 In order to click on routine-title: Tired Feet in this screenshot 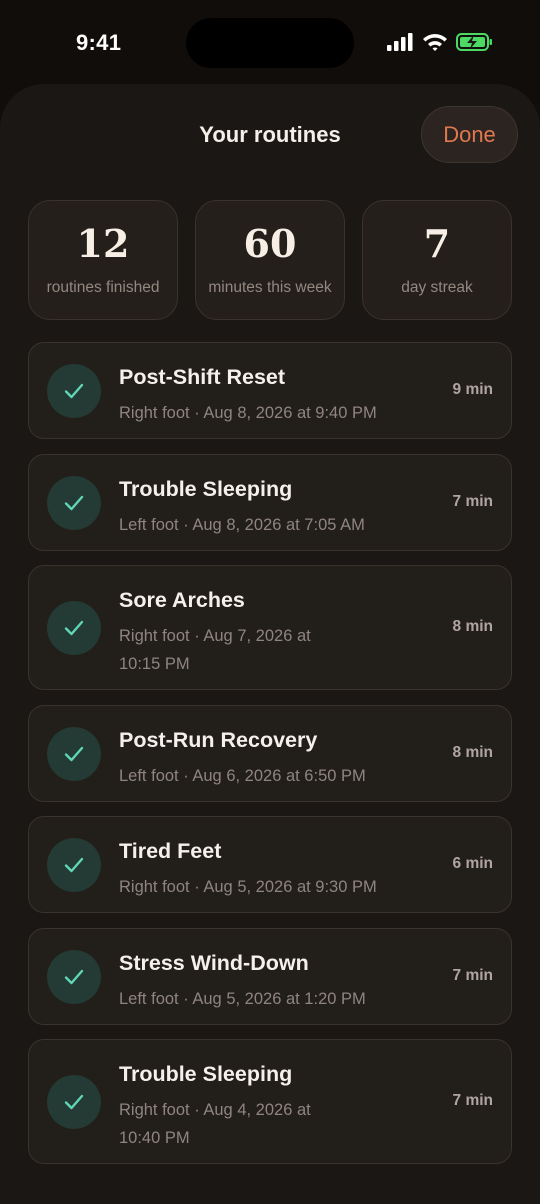, I will do `click(170, 851)`.